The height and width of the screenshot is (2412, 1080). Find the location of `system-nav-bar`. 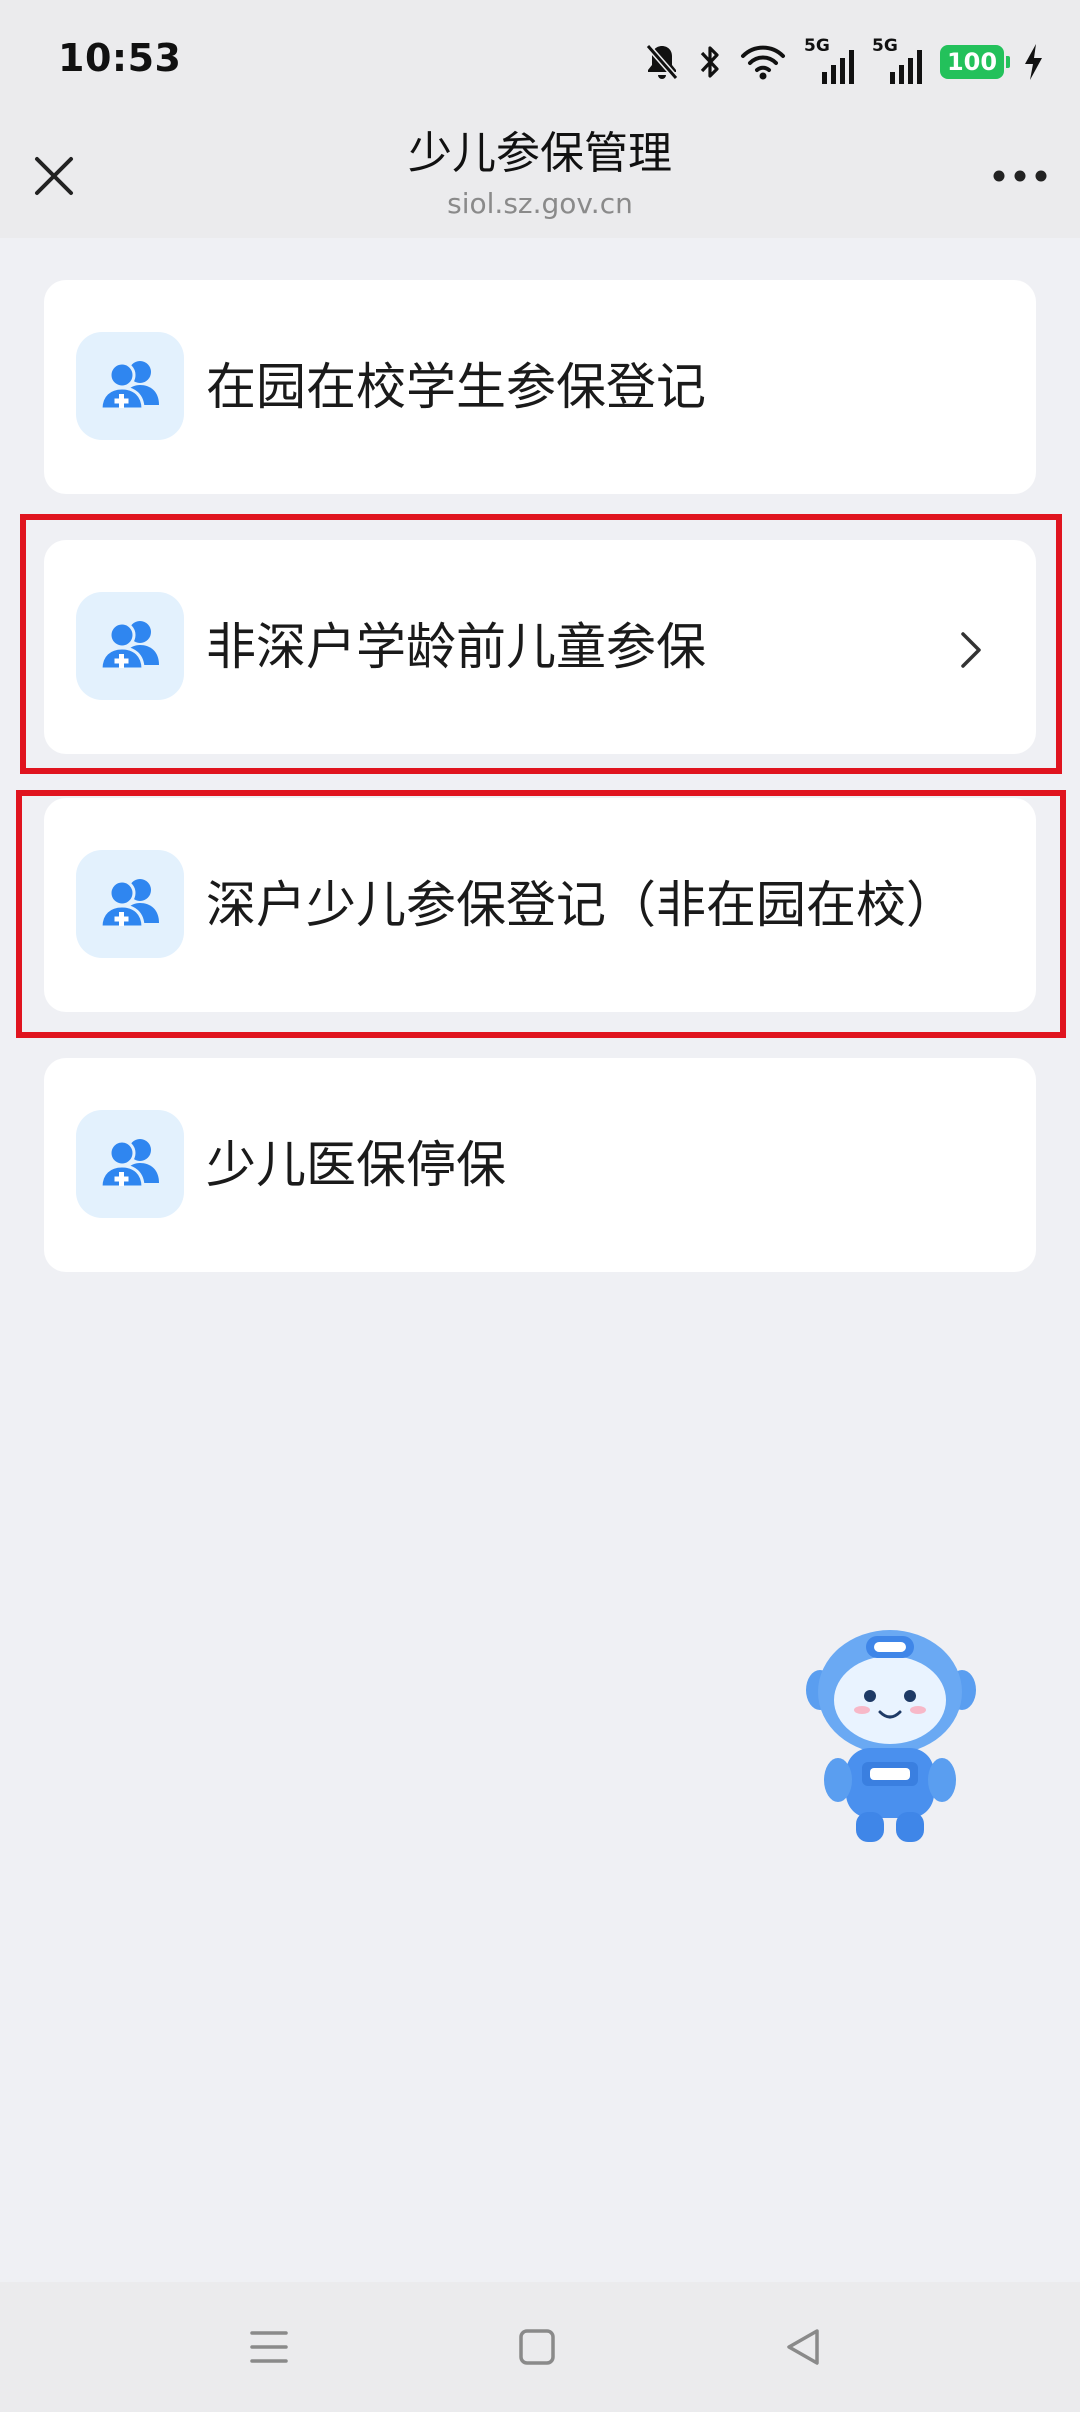

system-nav-bar is located at coordinates (540, 2347).